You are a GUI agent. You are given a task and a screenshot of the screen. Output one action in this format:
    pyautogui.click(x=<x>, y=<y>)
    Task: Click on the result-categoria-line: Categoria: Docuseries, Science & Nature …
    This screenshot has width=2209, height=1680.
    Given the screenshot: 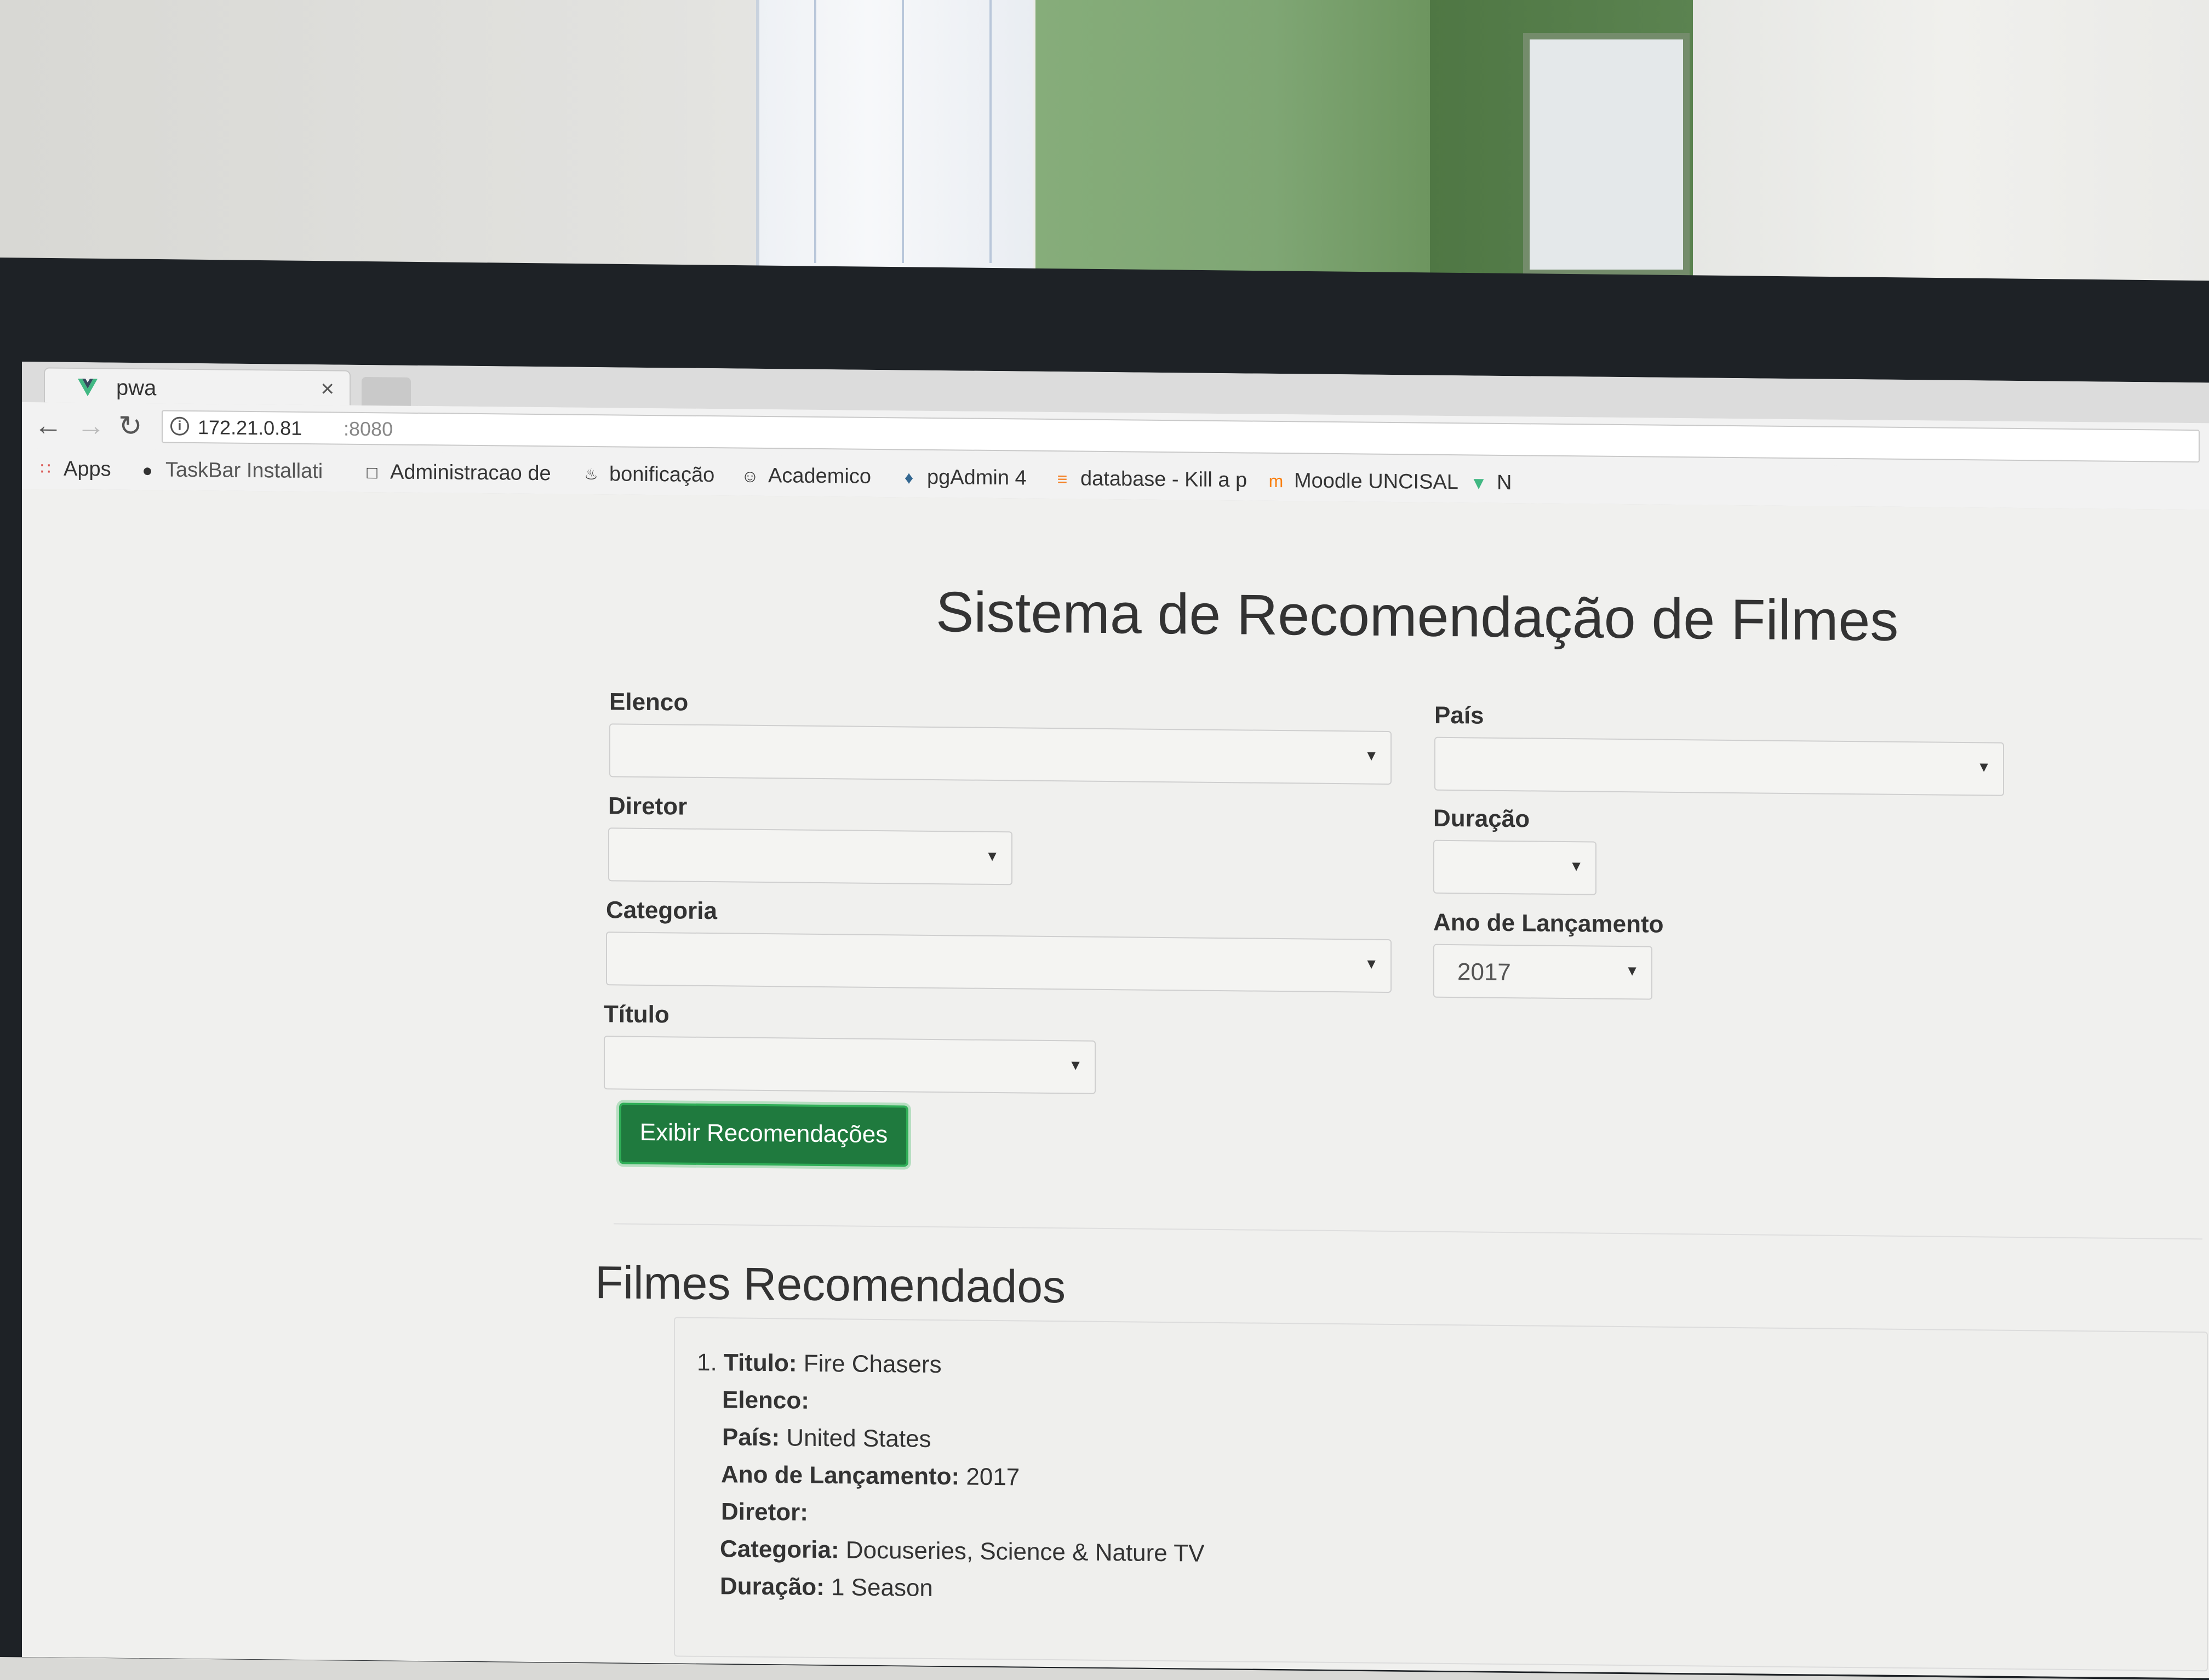 What is the action you would take?
    pyautogui.click(x=962, y=1551)
    